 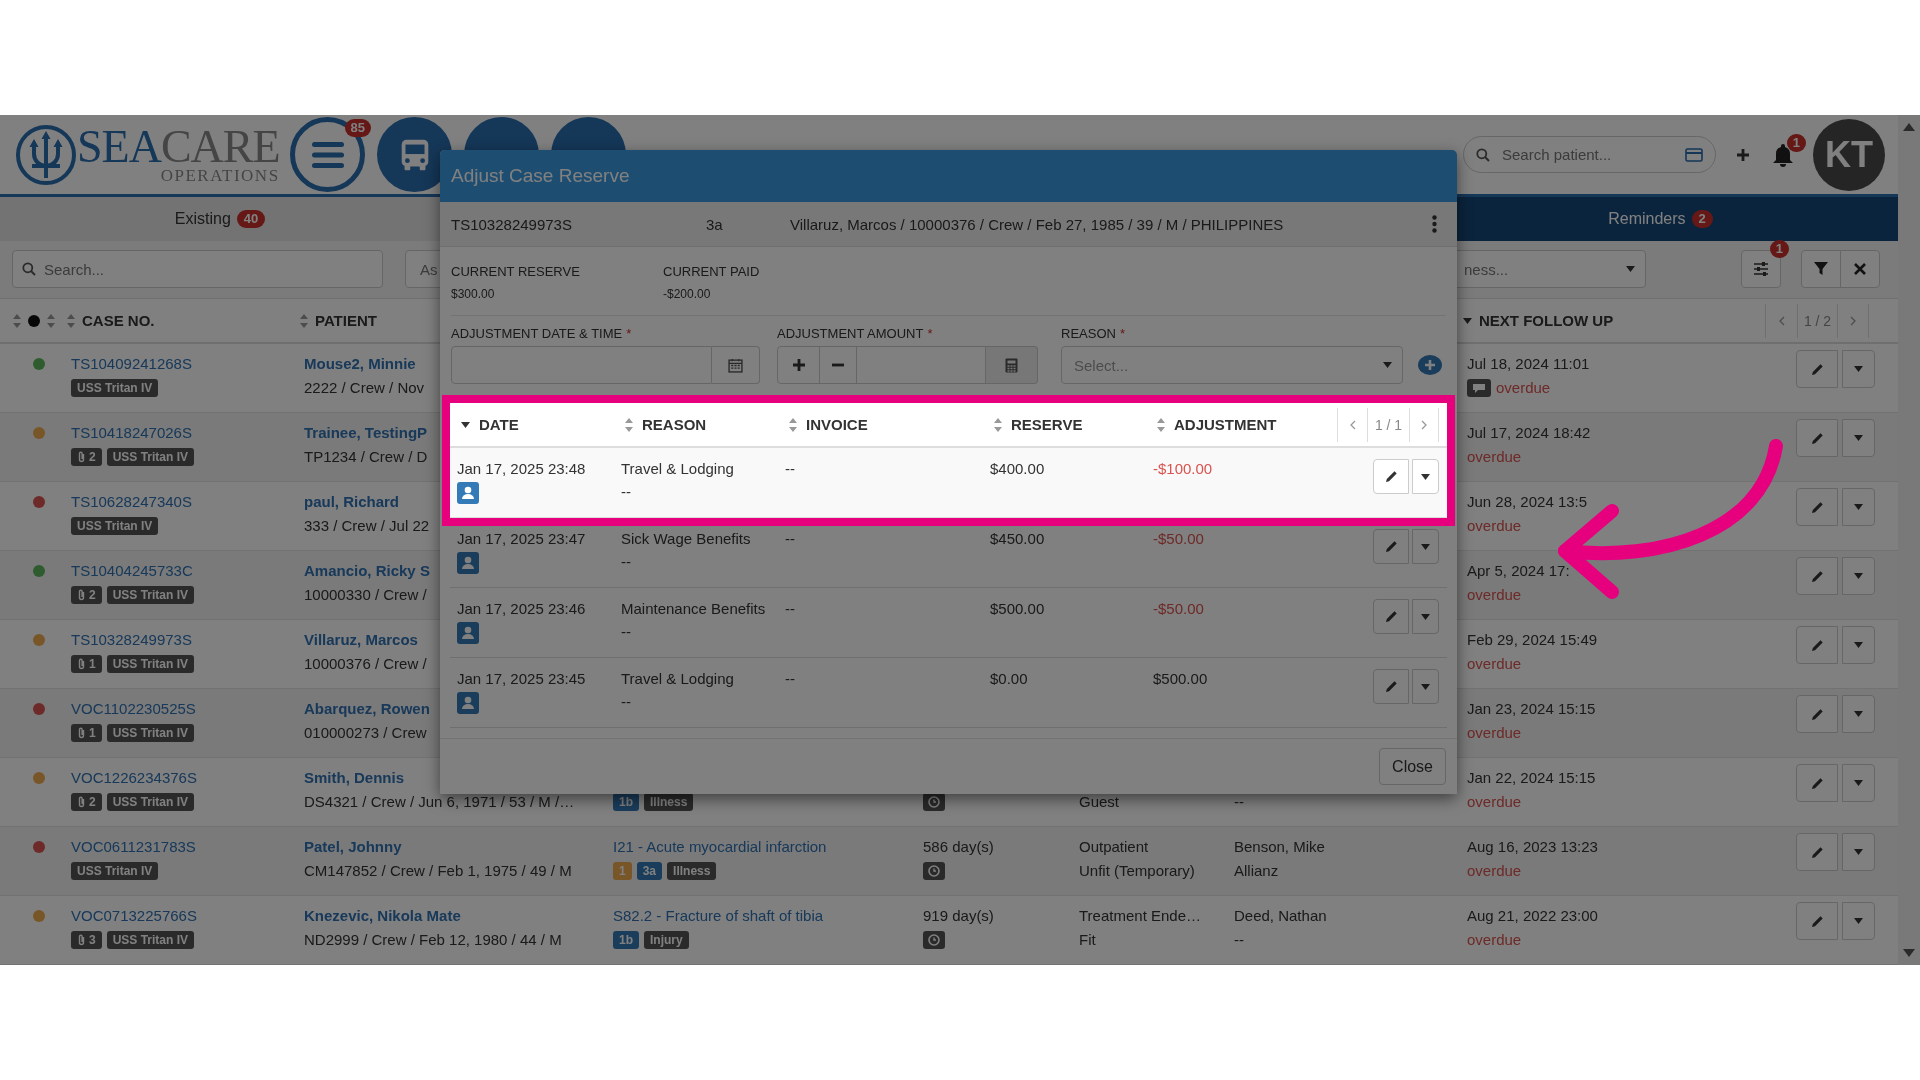 What do you see at coordinates (1527, 501) in the screenshot?
I see `follow-up-date: Jun 28, 2024 13:5` at bounding box center [1527, 501].